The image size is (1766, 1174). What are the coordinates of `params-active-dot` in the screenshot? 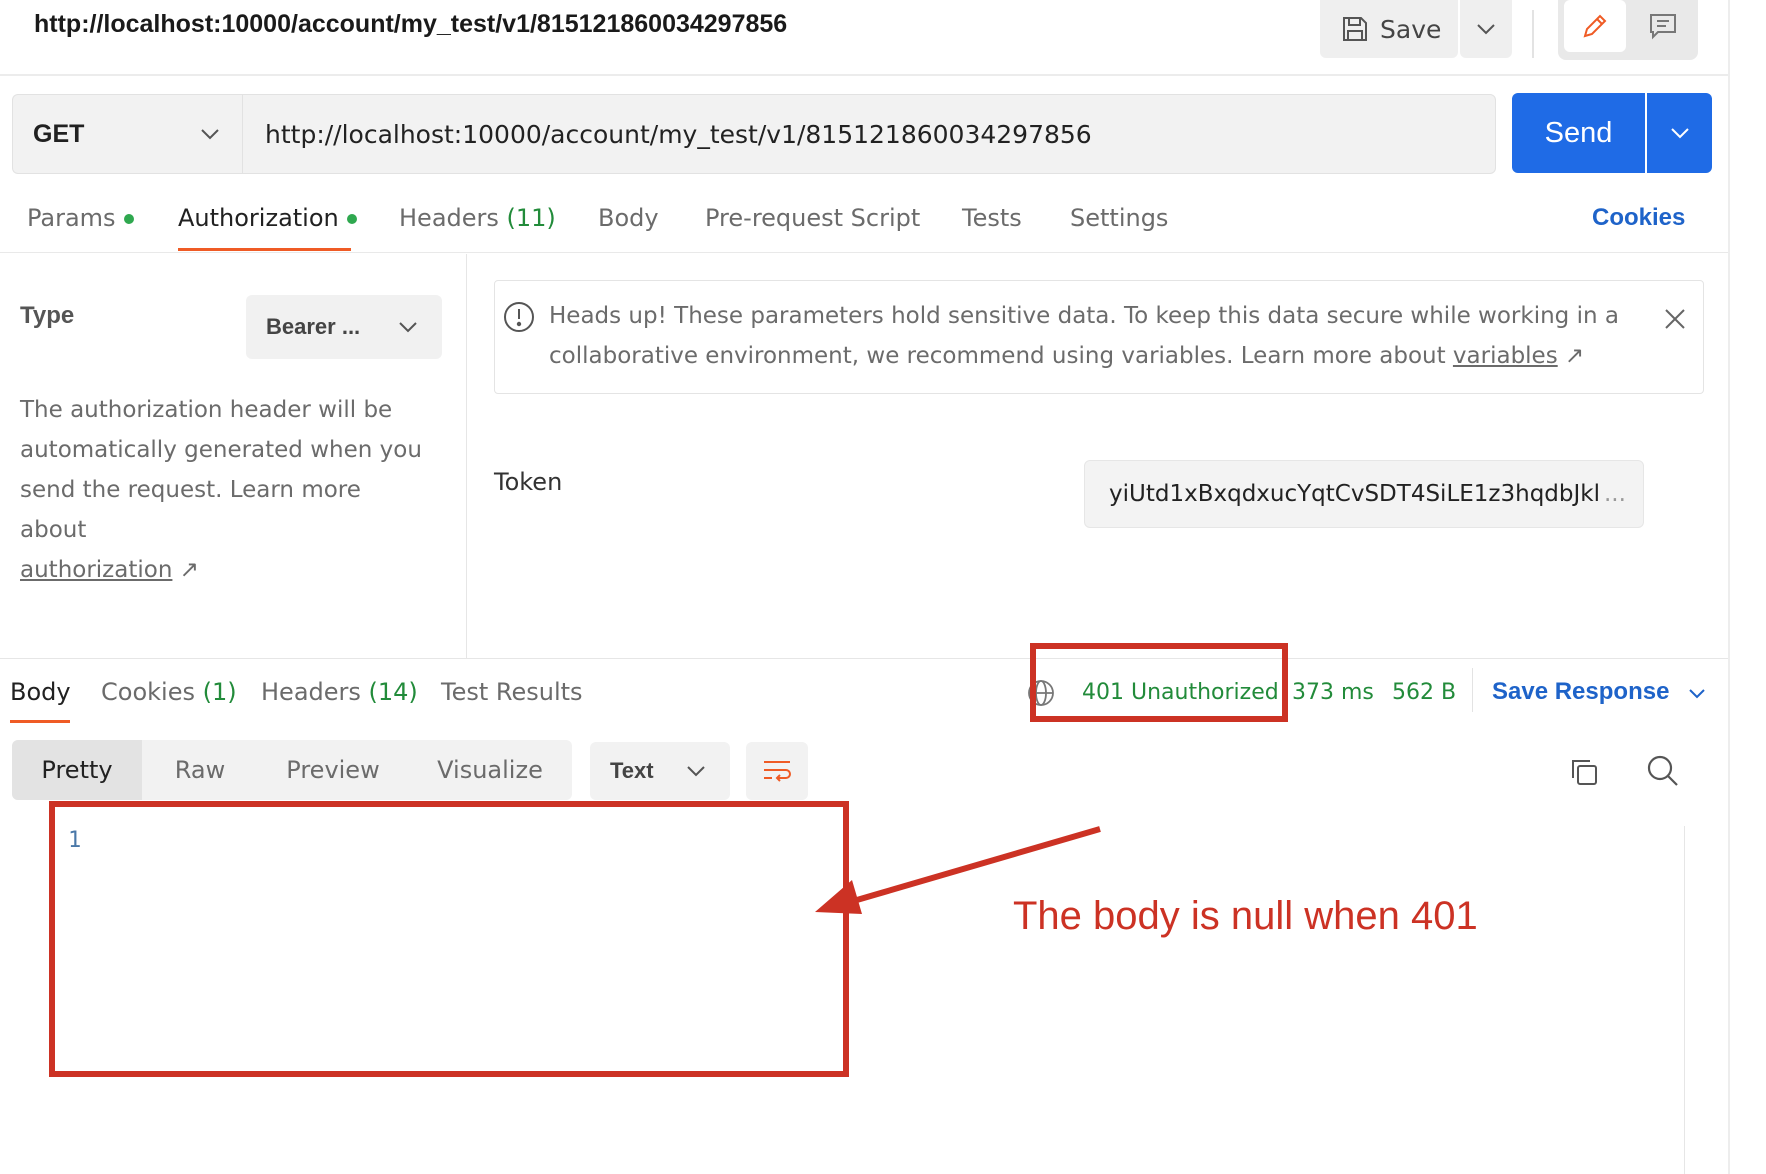 It's located at (128, 219).